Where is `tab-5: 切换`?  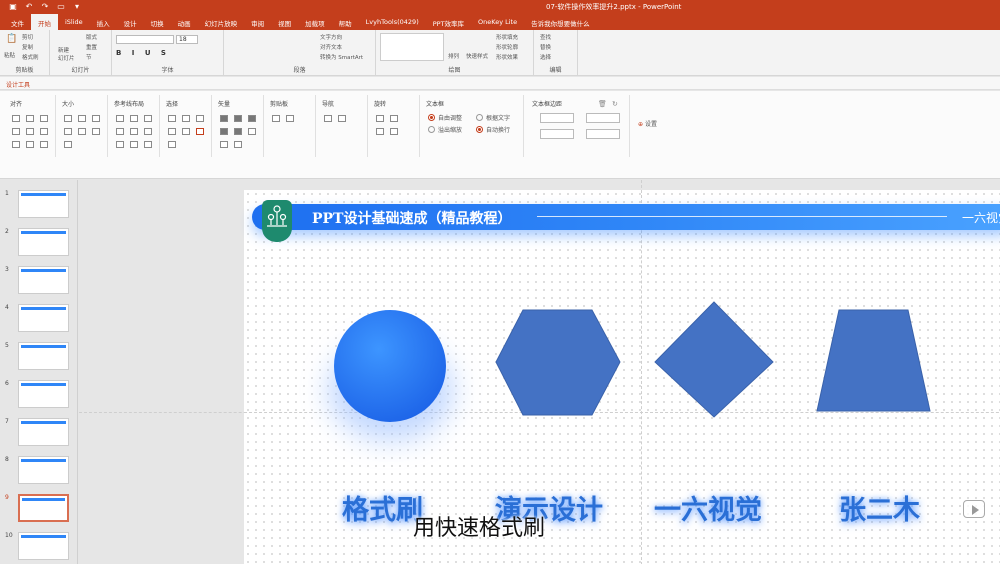
tab-5: 切换 is located at coordinates (157, 22).